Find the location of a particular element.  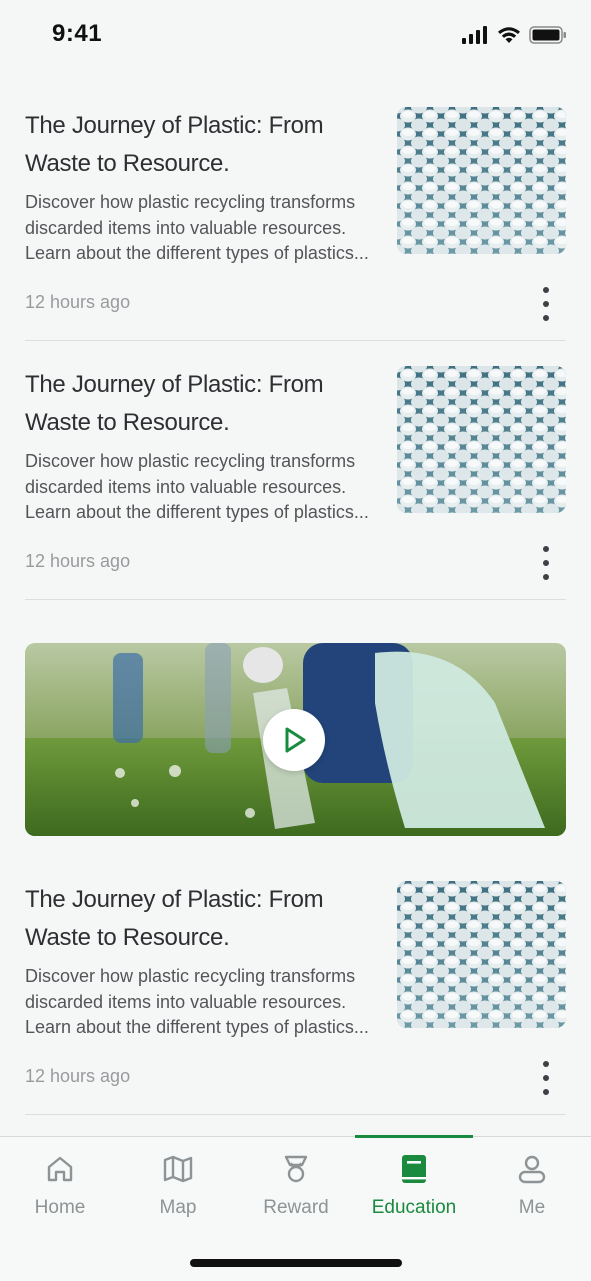

tab-label: Reward is located at coordinates (296, 1207).